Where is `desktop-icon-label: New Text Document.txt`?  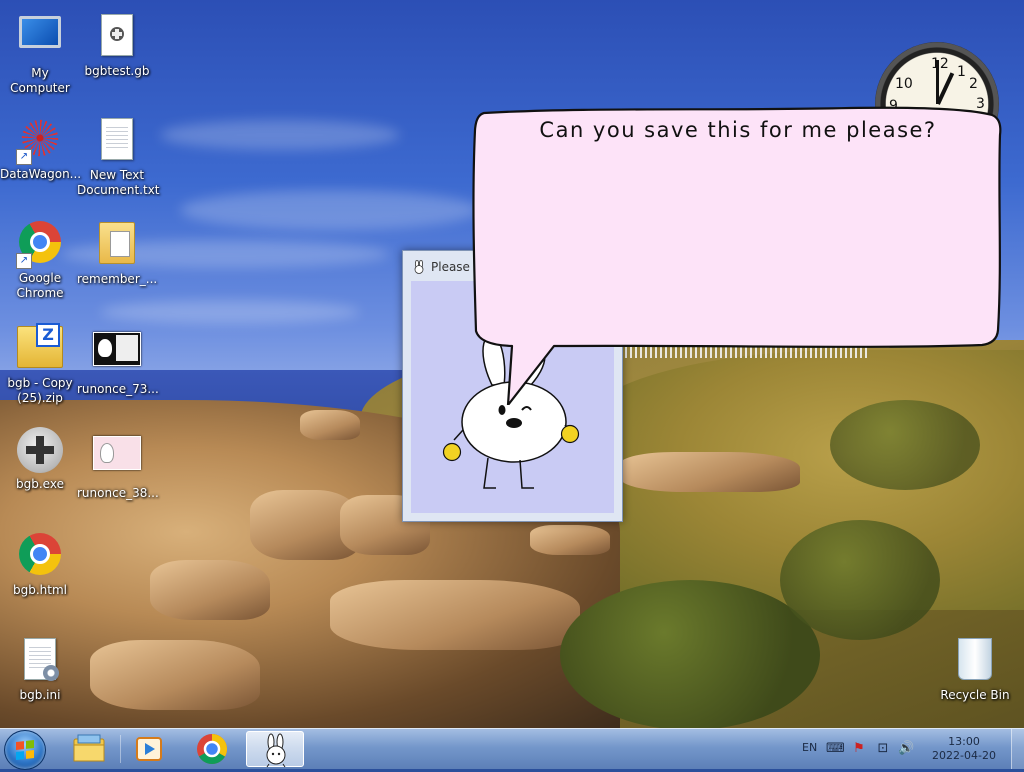
desktop-icon-label: New Text Document.txt is located at coordinates (118, 182).